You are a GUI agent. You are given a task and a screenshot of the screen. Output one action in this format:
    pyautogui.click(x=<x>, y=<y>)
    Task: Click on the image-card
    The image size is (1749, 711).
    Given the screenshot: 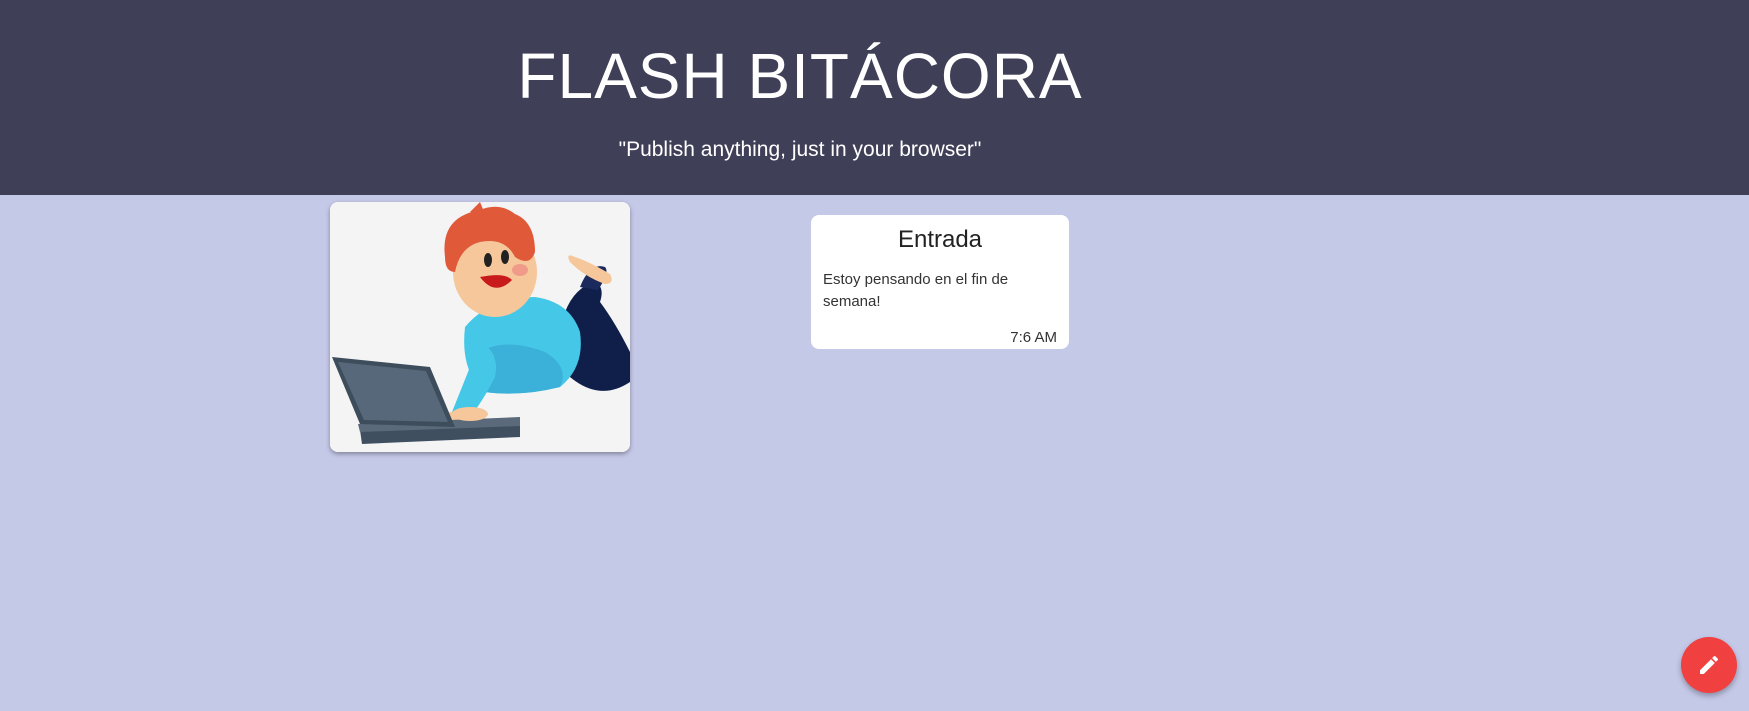 What is the action you would take?
    pyautogui.click(x=480, y=327)
    